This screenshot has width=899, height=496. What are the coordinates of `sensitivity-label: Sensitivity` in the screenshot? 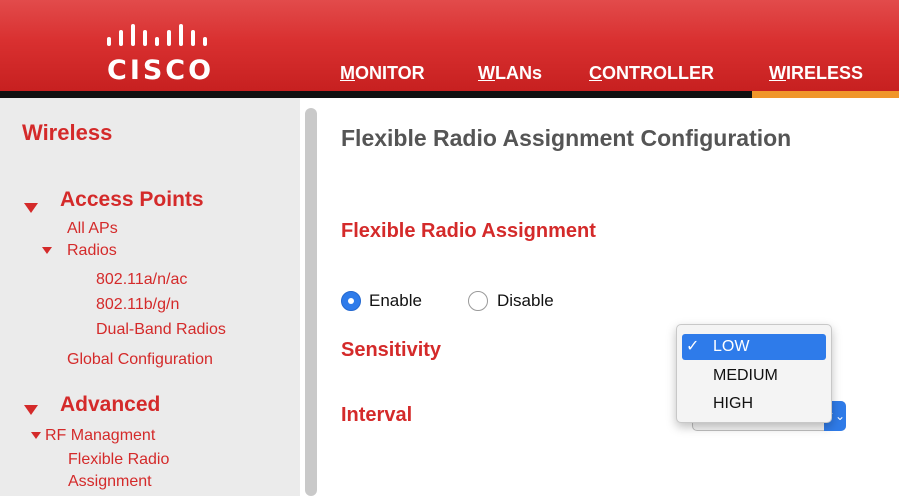 It's located at (391, 350).